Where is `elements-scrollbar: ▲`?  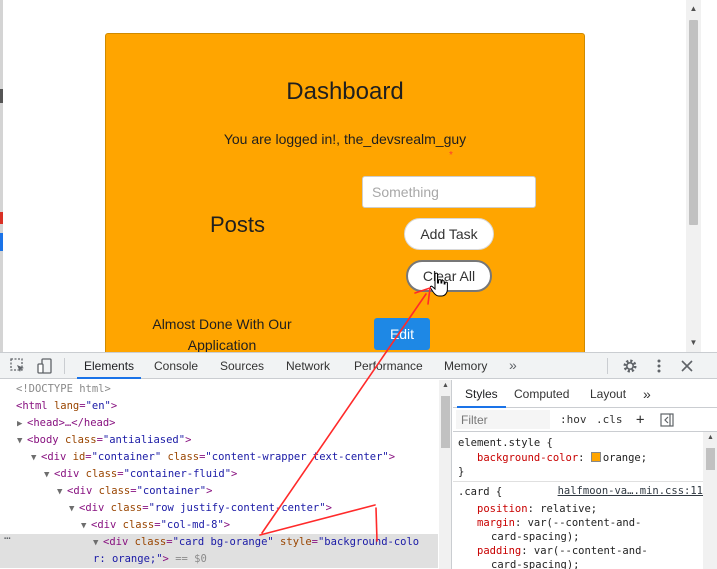 elements-scrollbar: ▲ is located at coordinates (445, 474).